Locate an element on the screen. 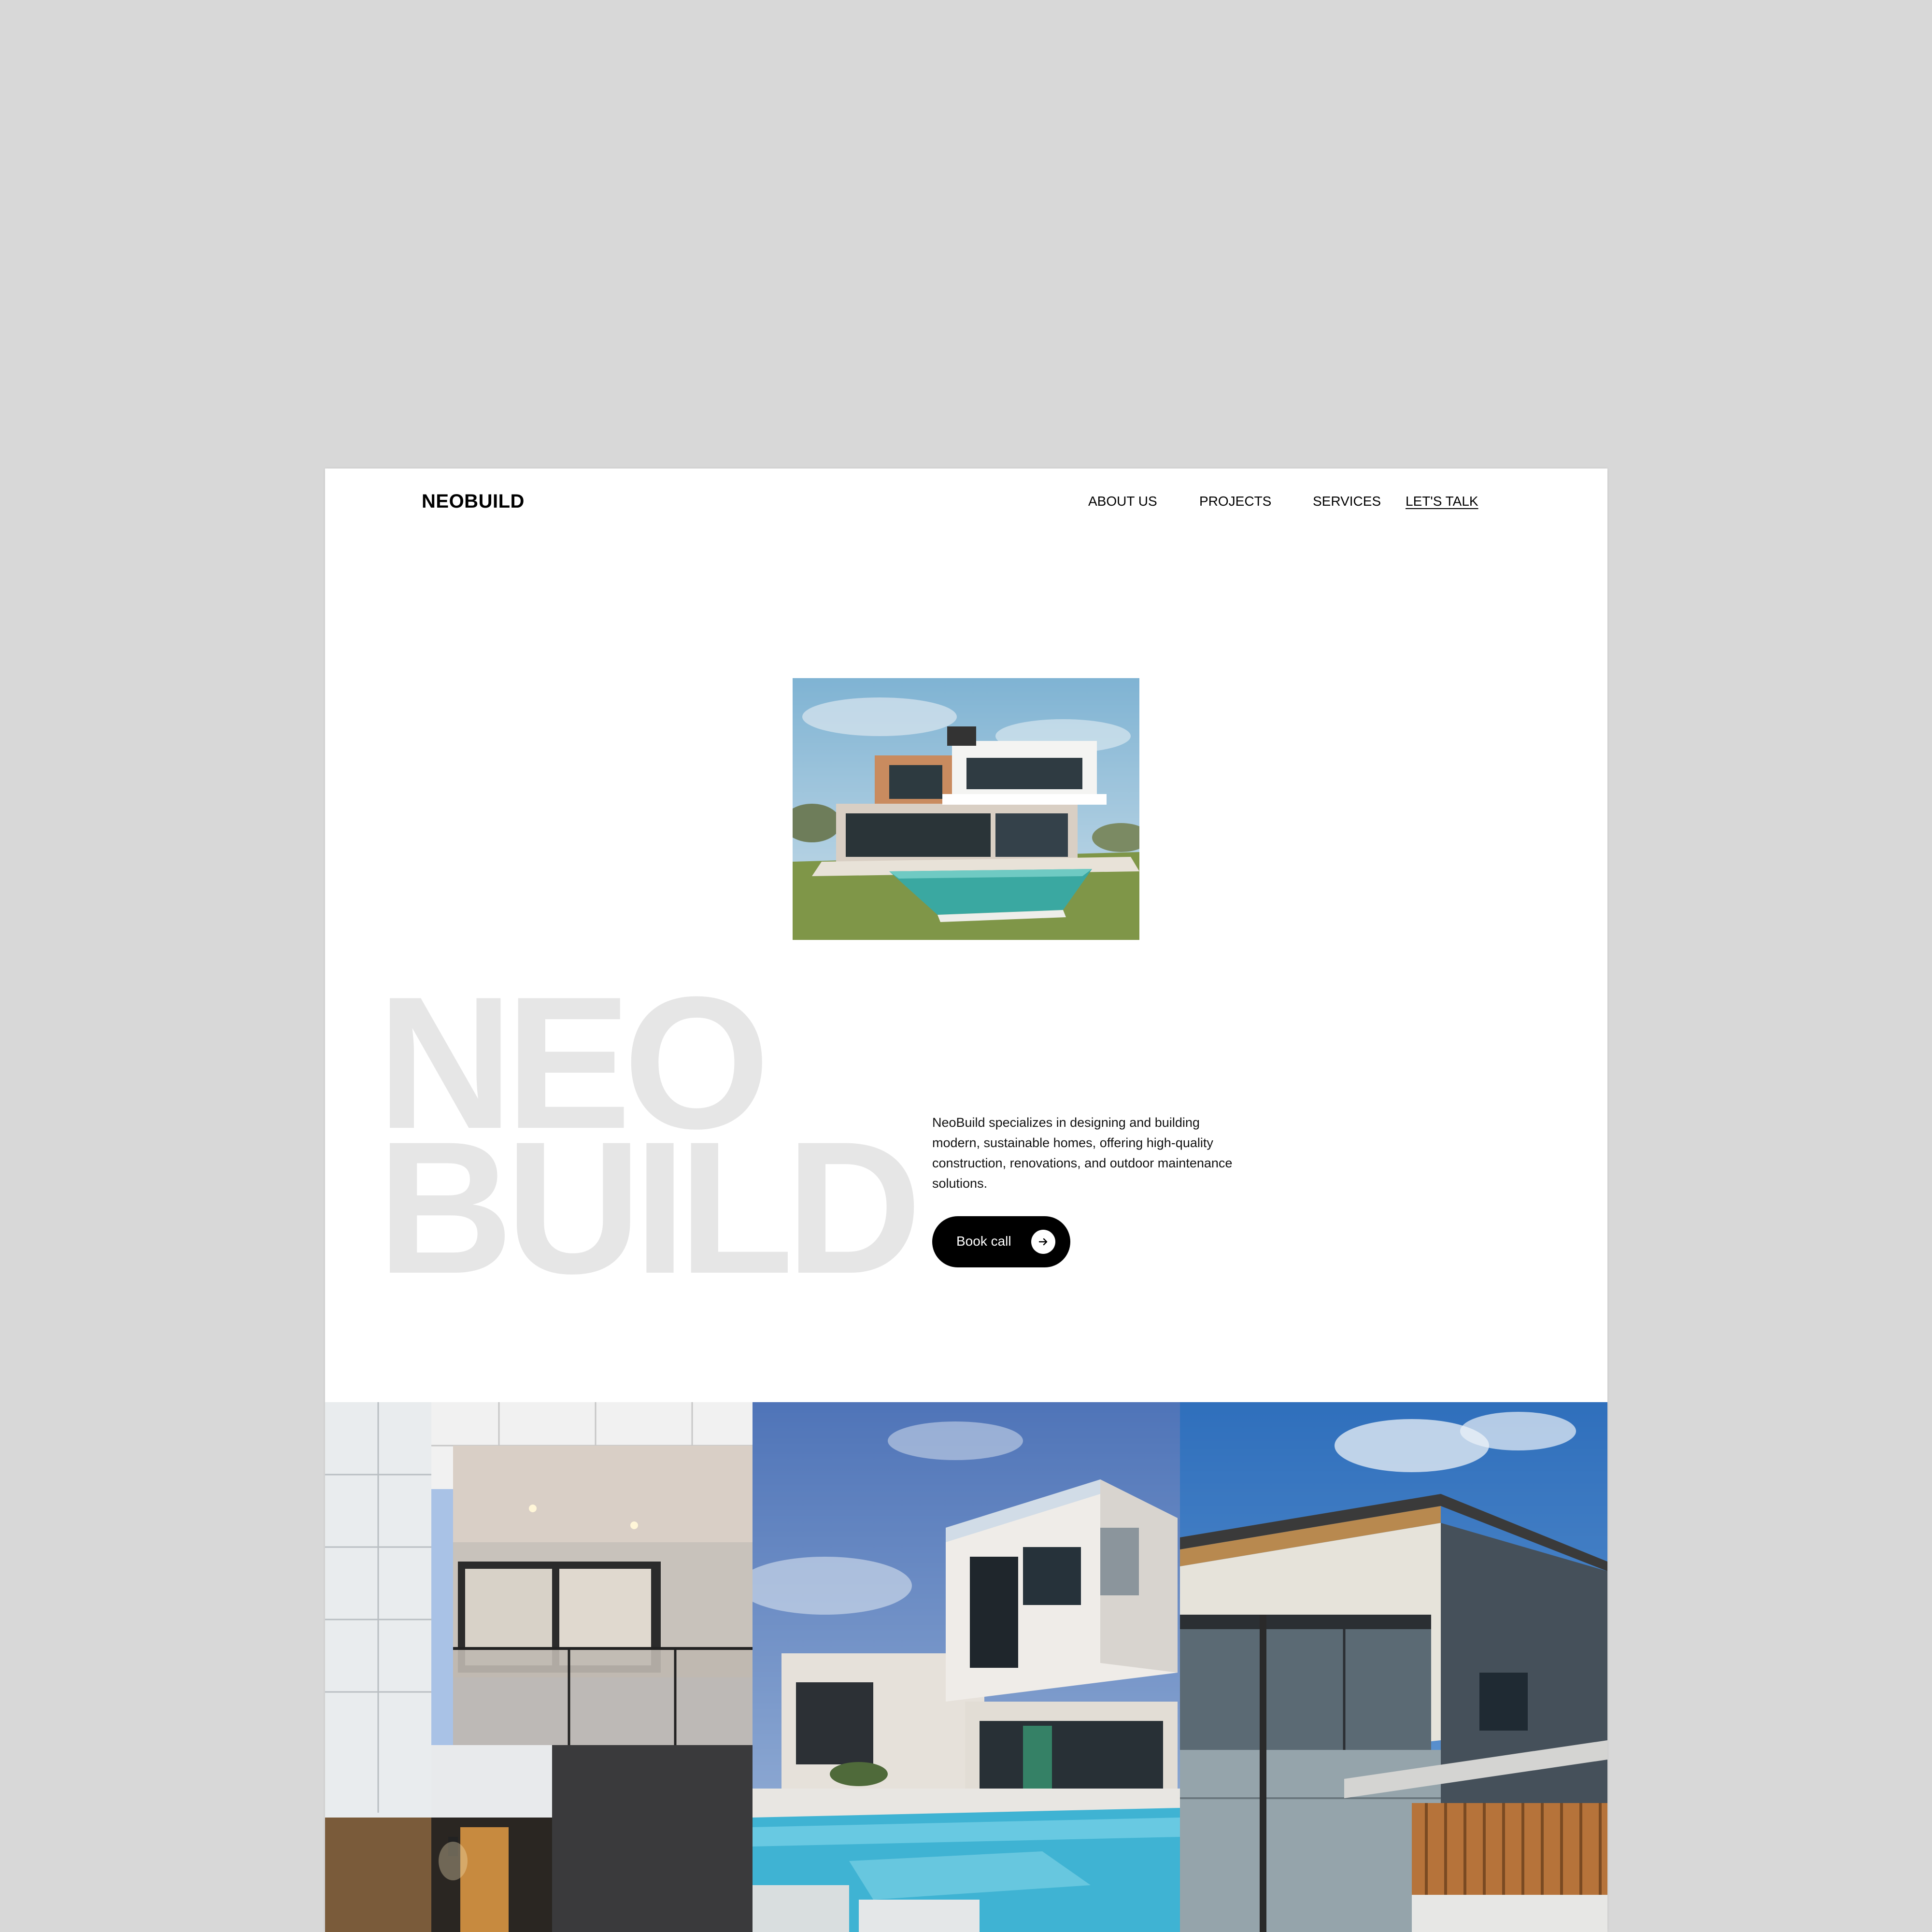 This screenshot has height=1932, width=1932. nav-lets-talk: LET'S TALK is located at coordinates (1442, 502).